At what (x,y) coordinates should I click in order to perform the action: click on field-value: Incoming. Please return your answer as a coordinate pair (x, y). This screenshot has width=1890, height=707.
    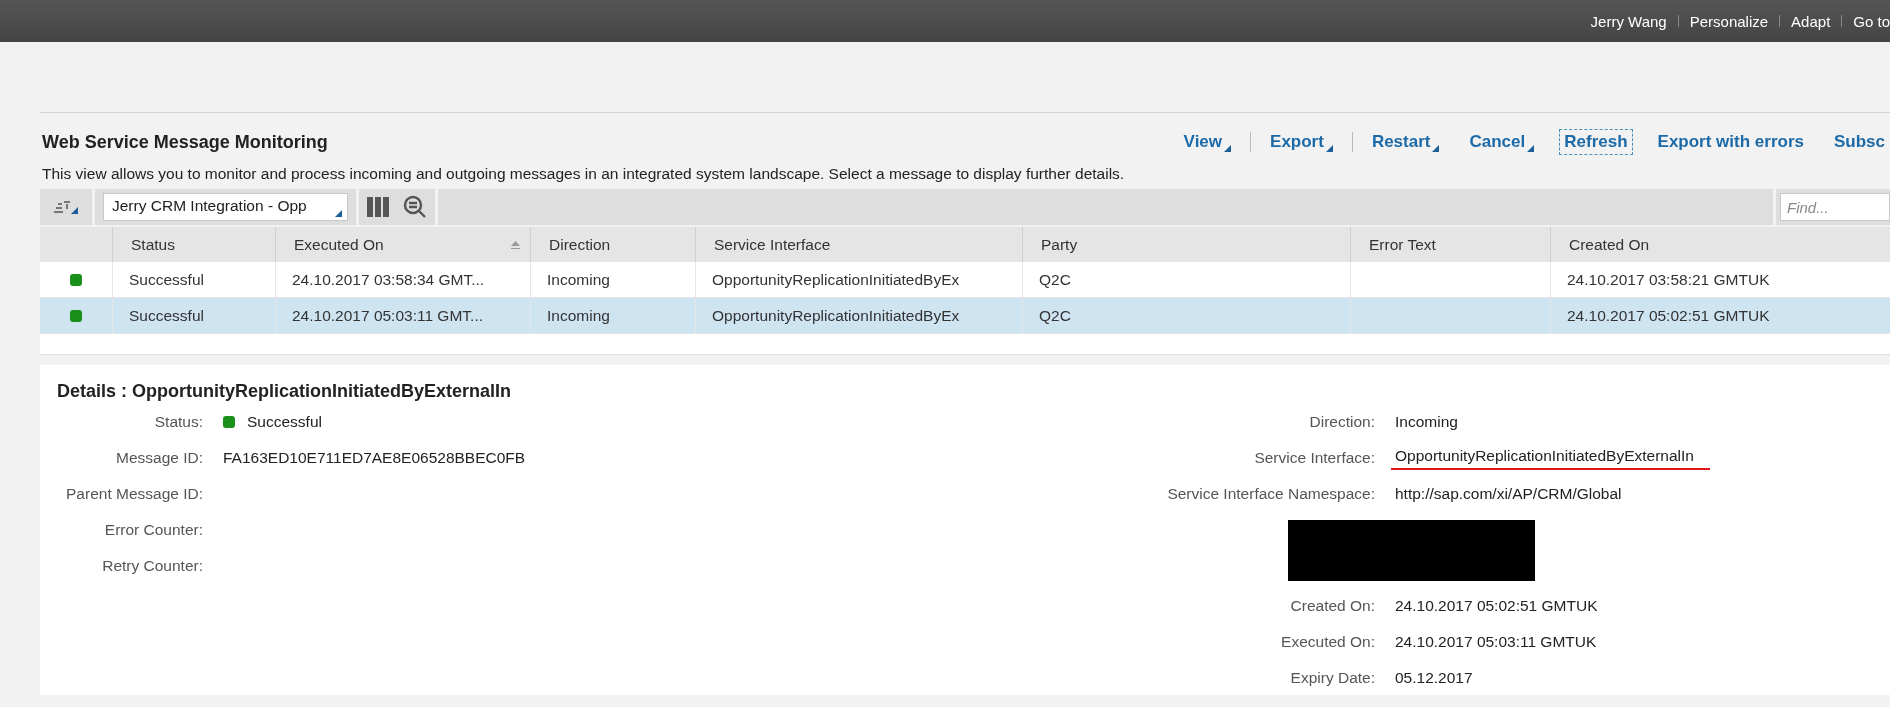
    Looking at the image, I should click on (1426, 422).